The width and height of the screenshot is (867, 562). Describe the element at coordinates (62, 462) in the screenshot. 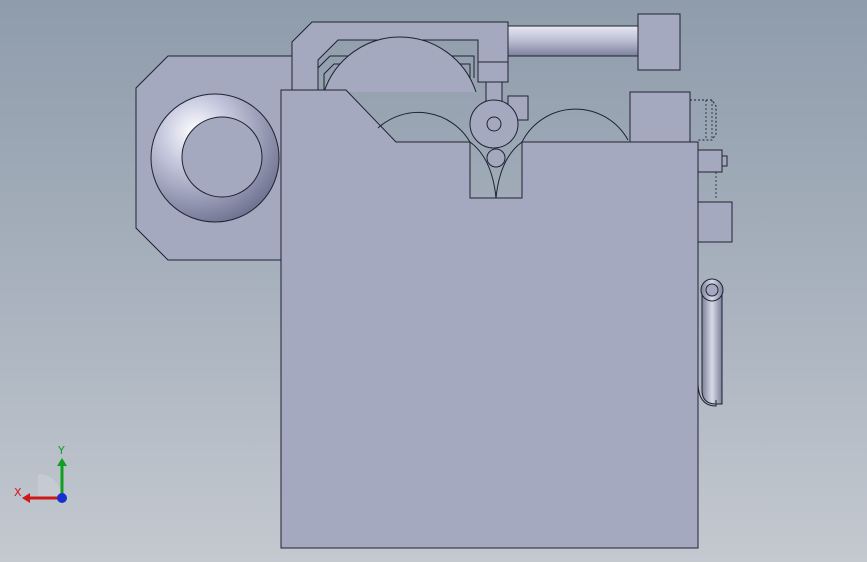

I see `y-axis-arrow` at that location.